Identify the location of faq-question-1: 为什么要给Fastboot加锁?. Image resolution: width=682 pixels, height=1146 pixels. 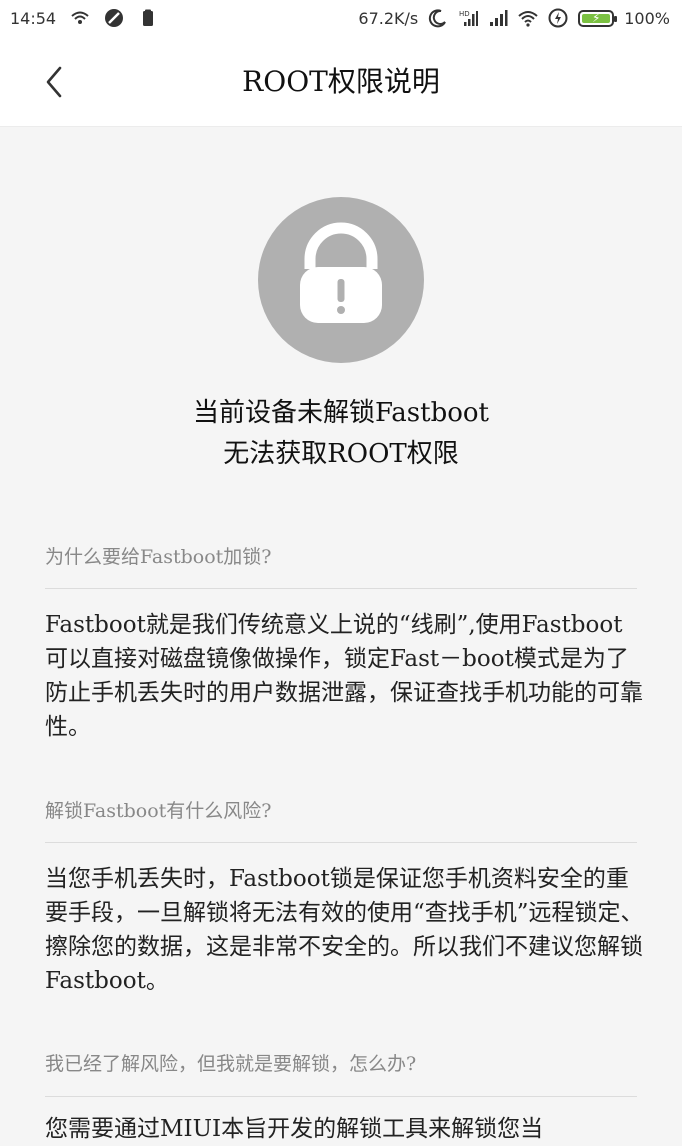
(158, 557).